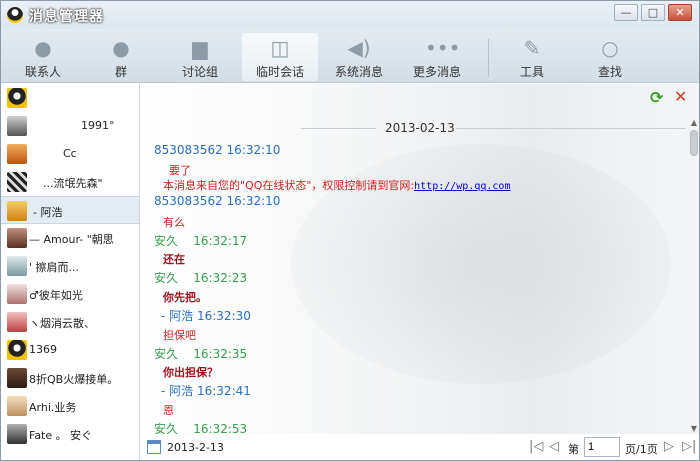 This screenshot has width=700, height=461. What do you see at coordinates (66, 17) in the screenshot?
I see `window-title: 消息管理器` at bounding box center [66, 17].